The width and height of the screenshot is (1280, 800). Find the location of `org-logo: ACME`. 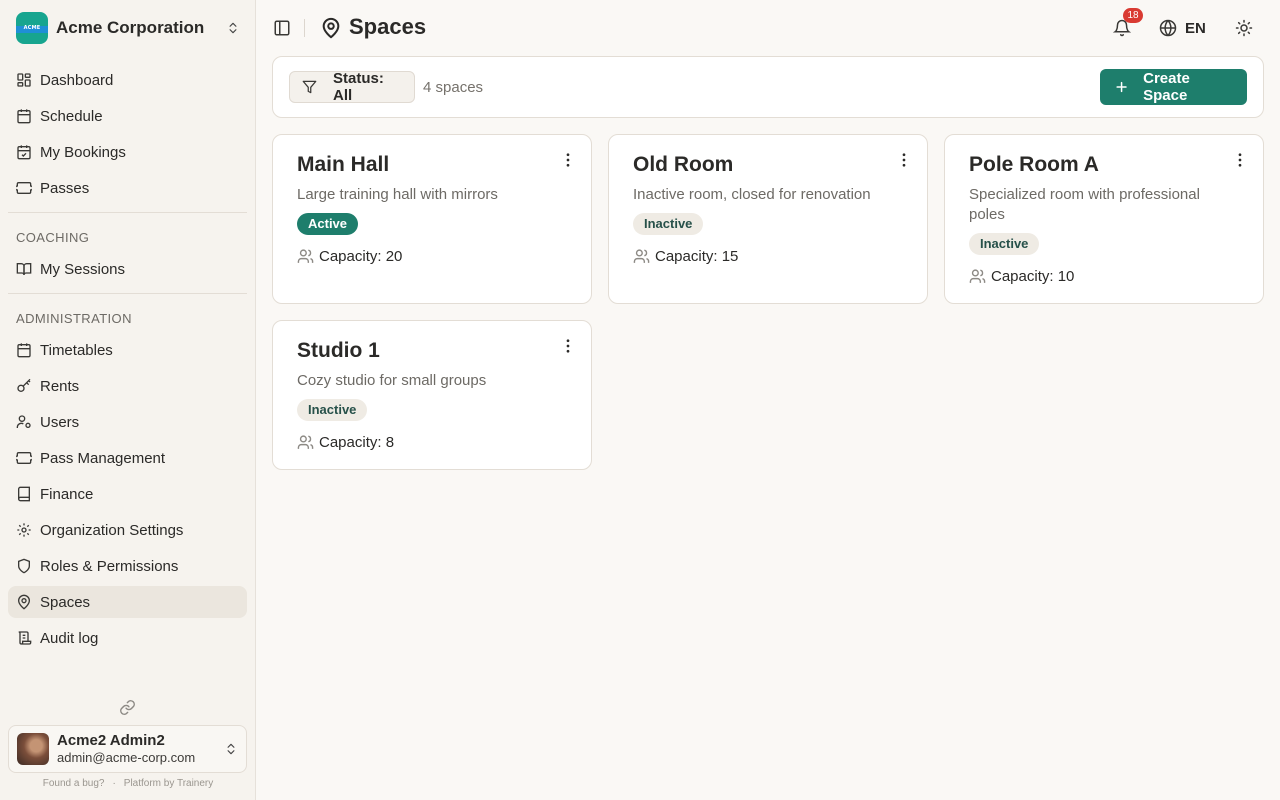

org-logo: ACME is located at coordinates (32, 28).